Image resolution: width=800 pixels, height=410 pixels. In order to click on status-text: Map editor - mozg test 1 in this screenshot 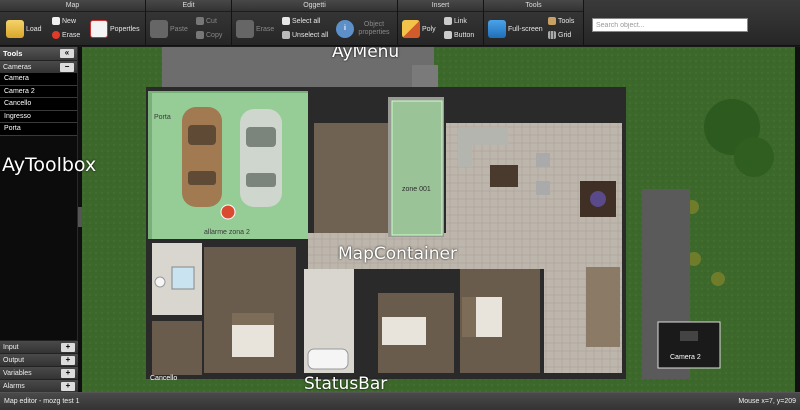, I will do `click(42, 401)`.